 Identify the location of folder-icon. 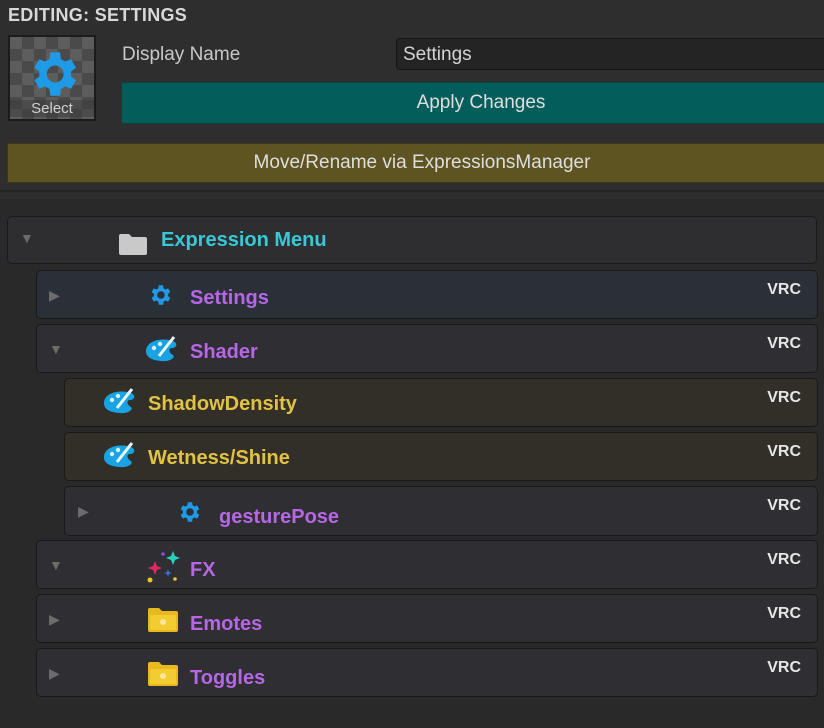
(133, 244).